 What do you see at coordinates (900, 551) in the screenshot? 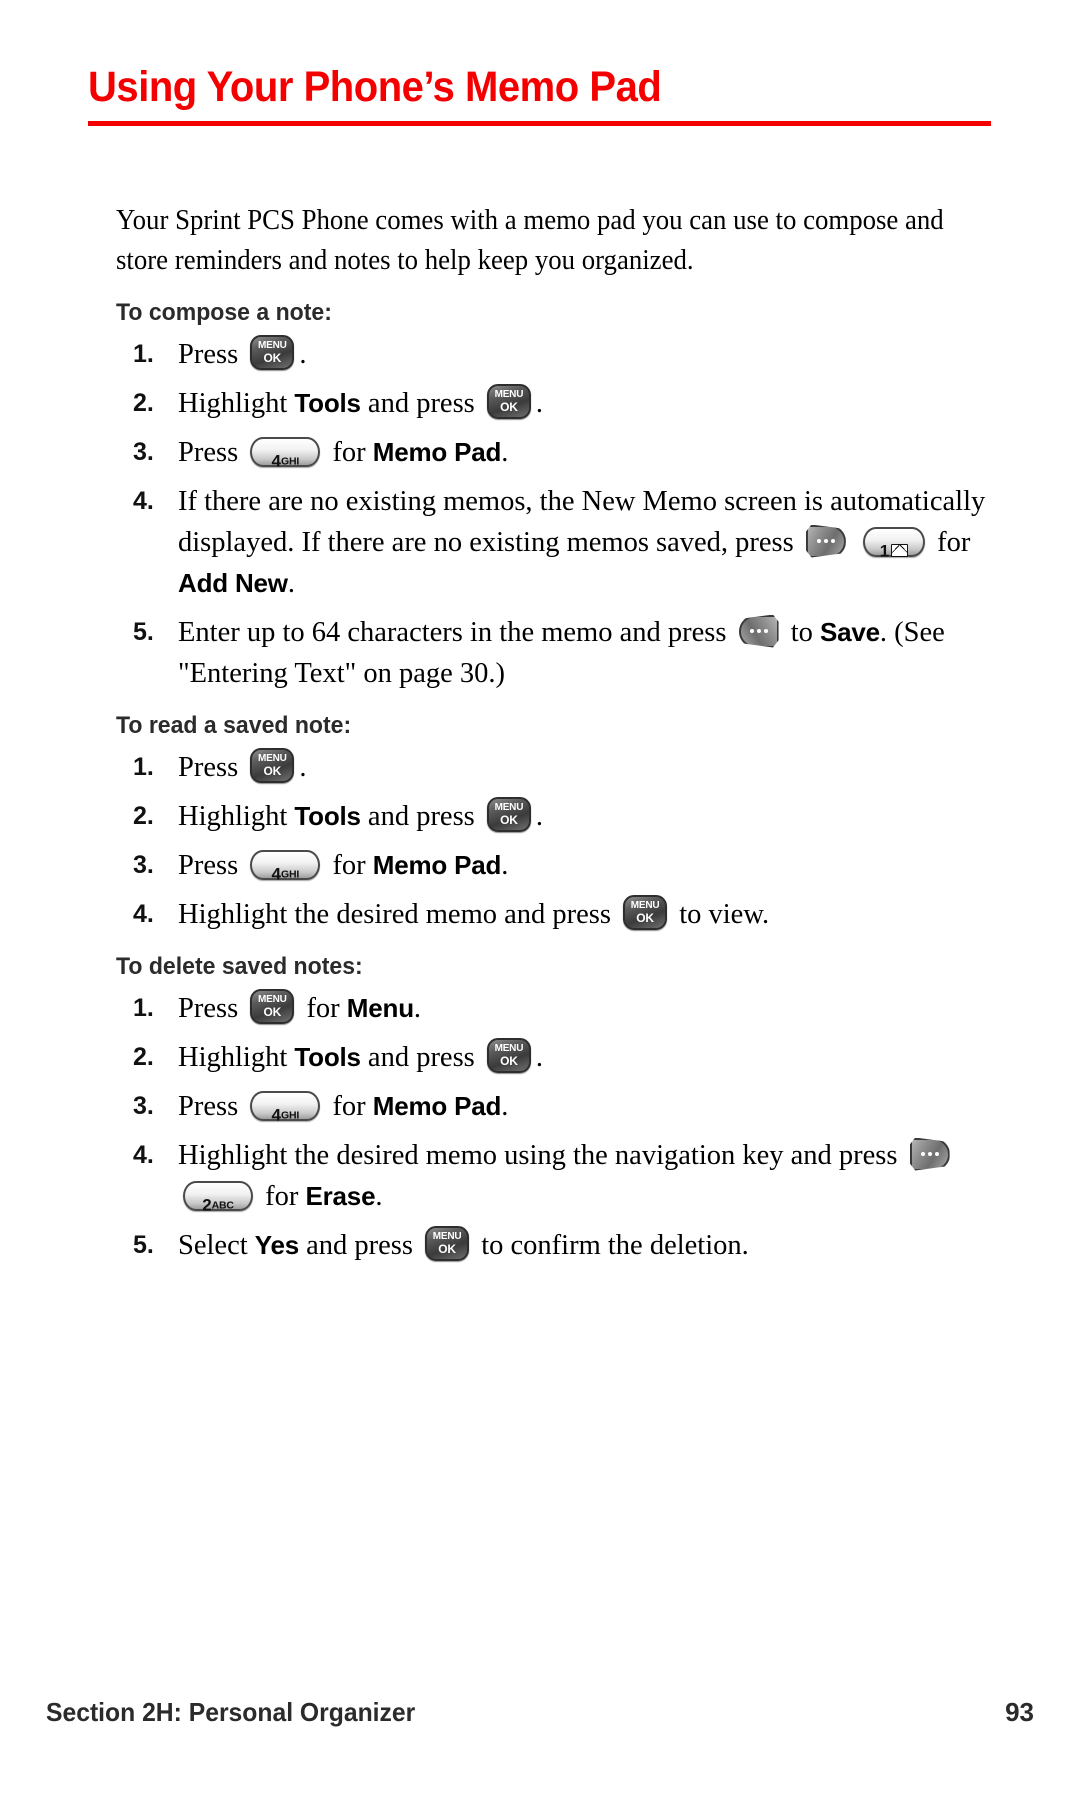
I see `envelope-icon` at bounding box center [900, 551].